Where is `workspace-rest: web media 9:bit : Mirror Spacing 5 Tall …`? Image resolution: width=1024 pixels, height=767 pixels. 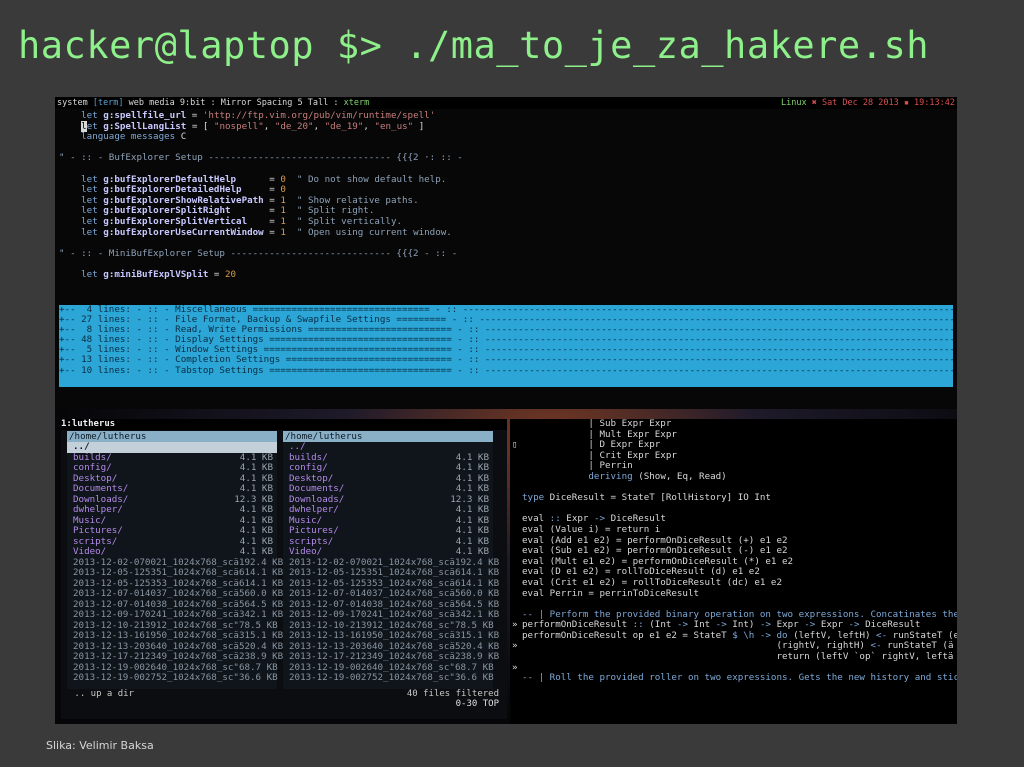
workspace-rest: web media 9:bit : Mirror Spacing 5 Tall … is located at coordinates (234, 103).